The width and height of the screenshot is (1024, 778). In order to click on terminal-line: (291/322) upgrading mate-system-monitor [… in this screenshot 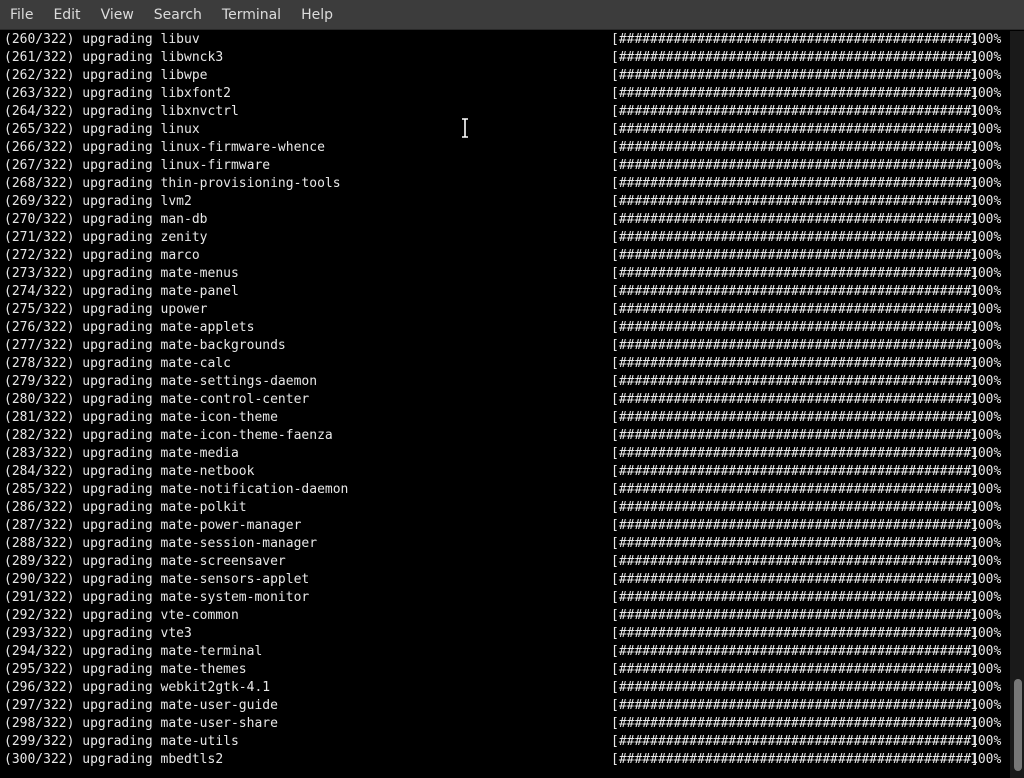, I will do `click(505, 598)`.